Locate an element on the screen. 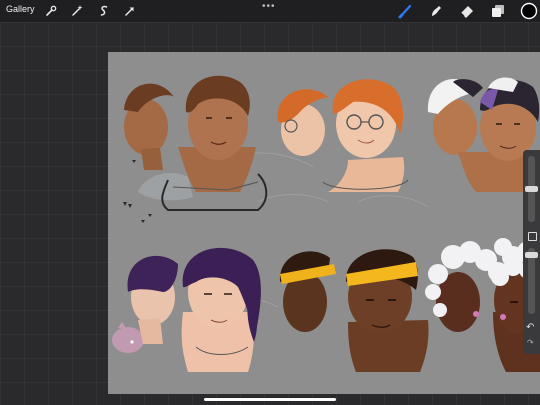  selection-icon is located at coordinates (104, 11).